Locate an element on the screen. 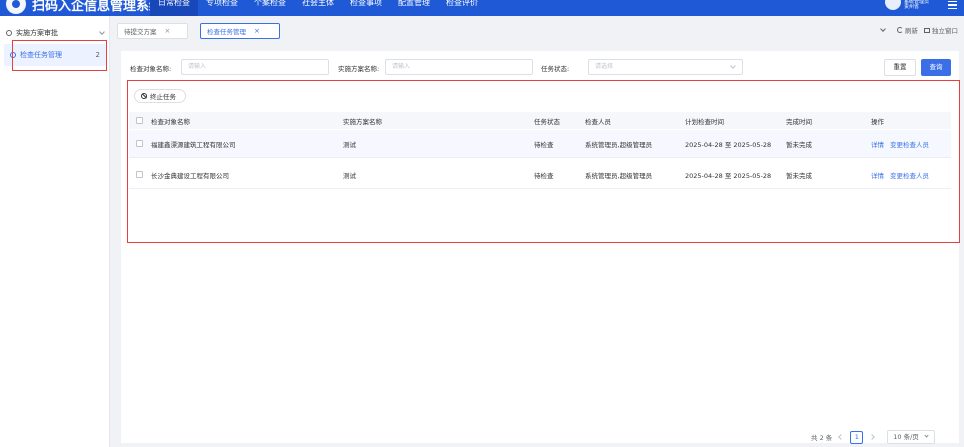  plan-name-input: 请输入 is located at coordinates (459, 67).